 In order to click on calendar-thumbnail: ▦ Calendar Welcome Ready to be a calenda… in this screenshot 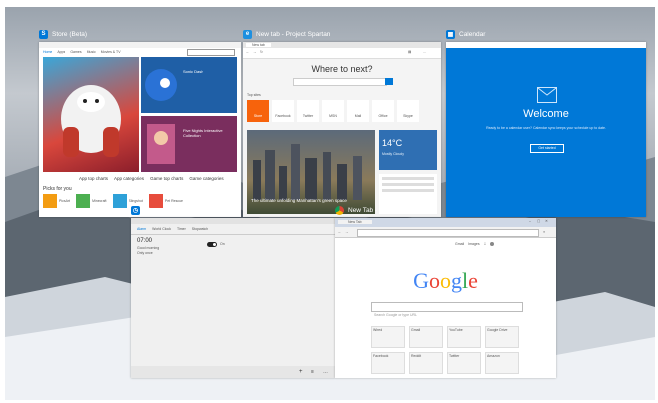, I will do `click(546, 122)`.